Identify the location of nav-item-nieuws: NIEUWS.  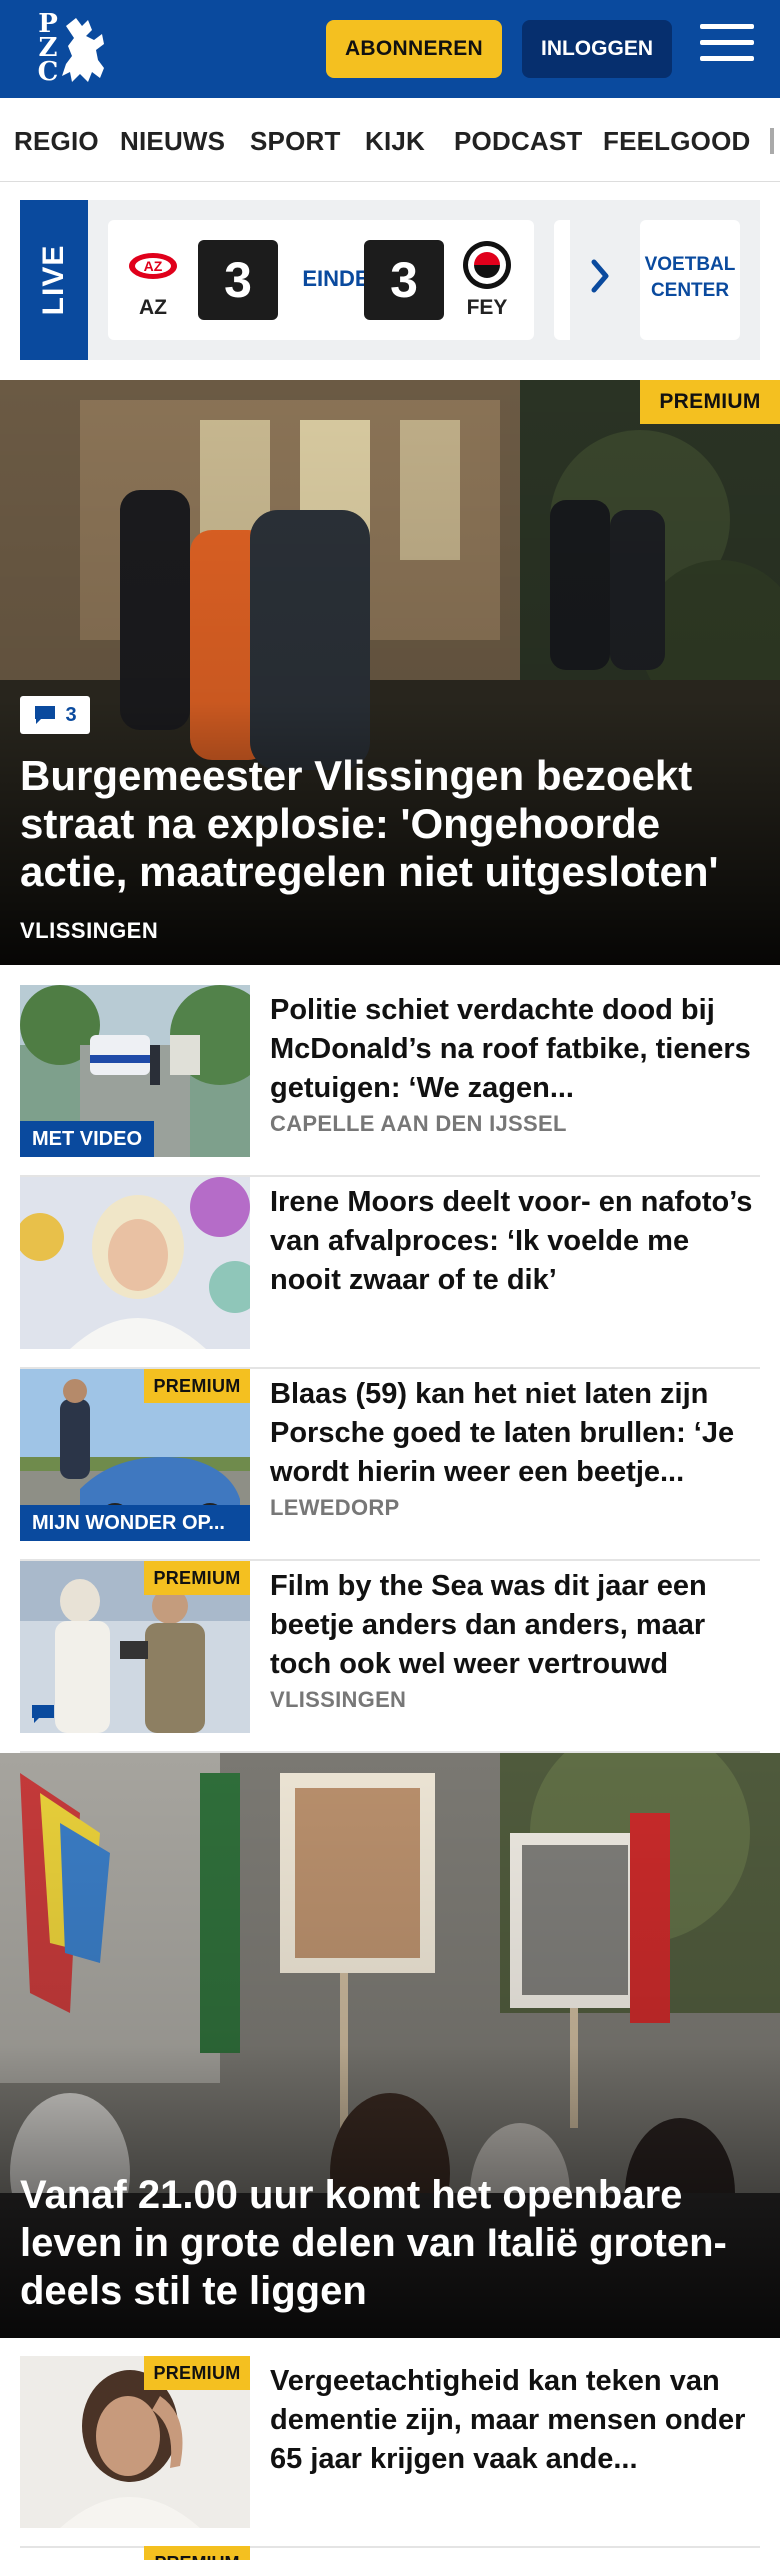
(172, 141).